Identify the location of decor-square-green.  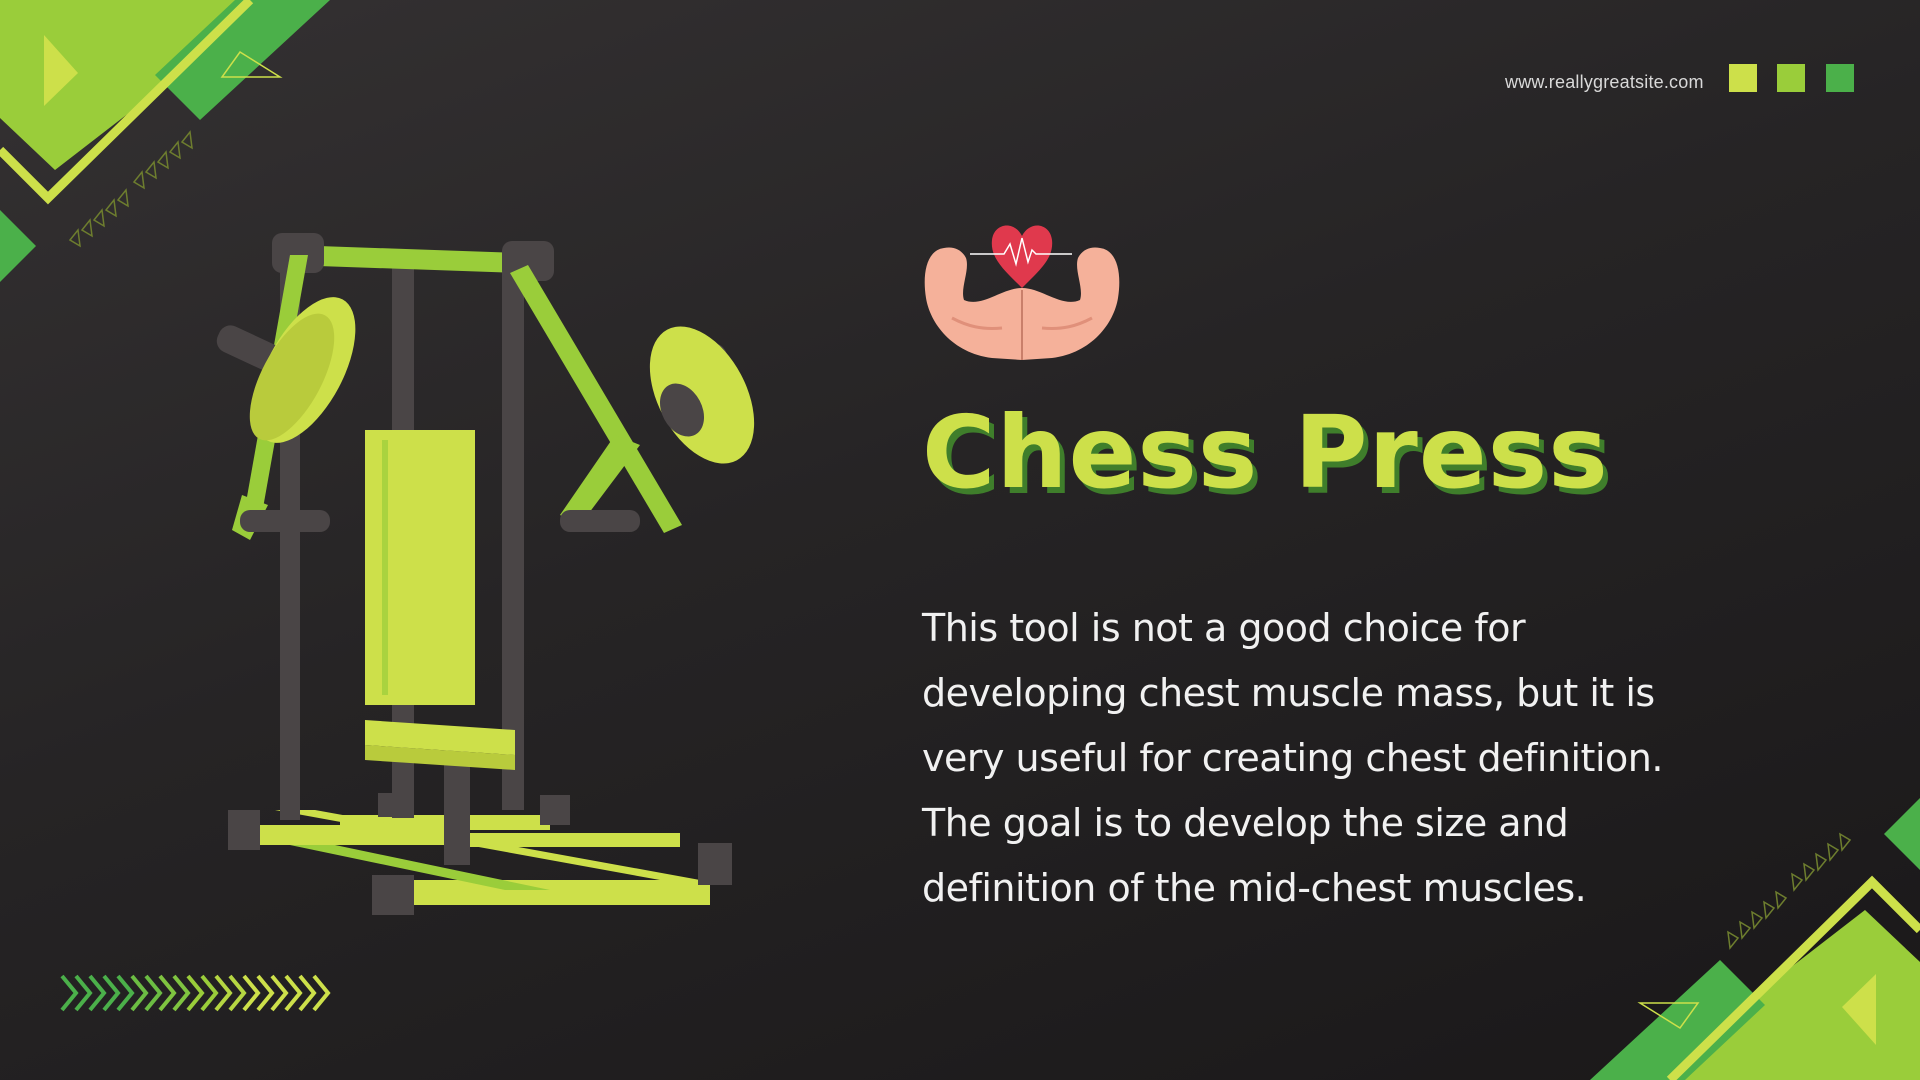
(1840, 78).